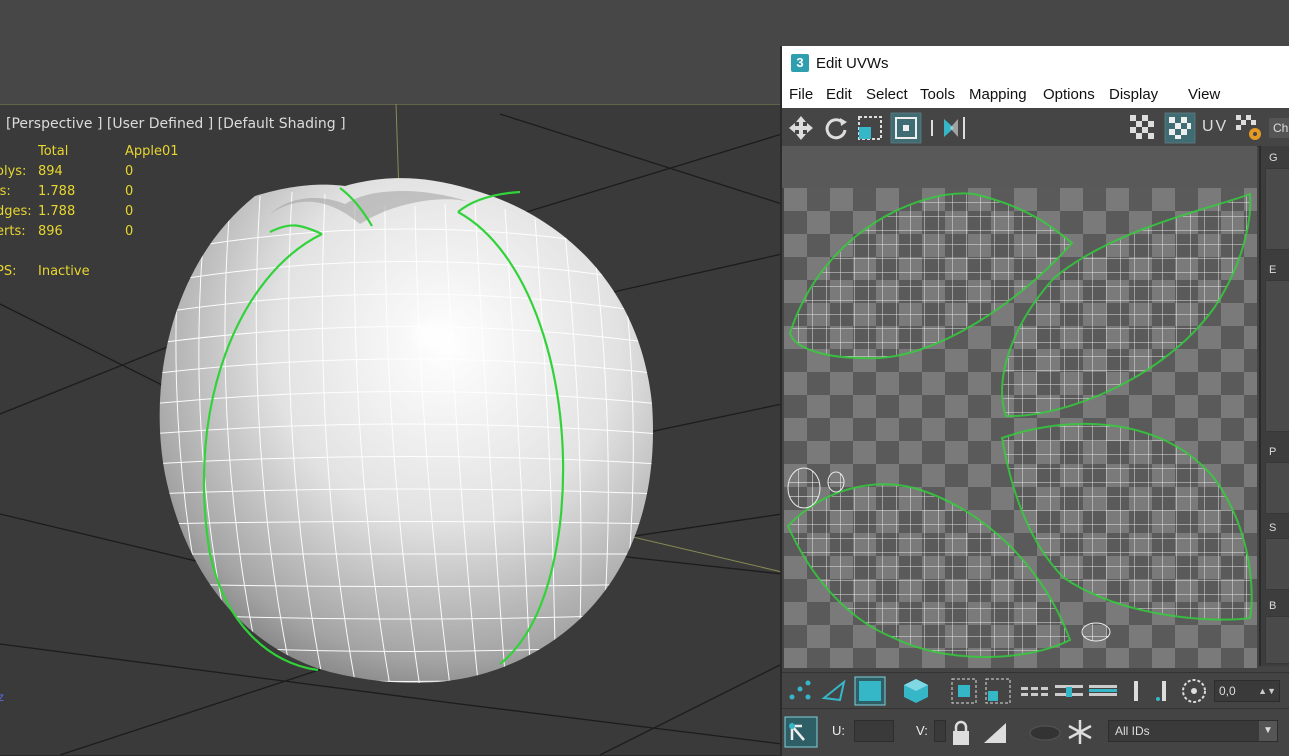 The image size is (1289, 756). I want to click on face-mode-icon, so click(870, 691).